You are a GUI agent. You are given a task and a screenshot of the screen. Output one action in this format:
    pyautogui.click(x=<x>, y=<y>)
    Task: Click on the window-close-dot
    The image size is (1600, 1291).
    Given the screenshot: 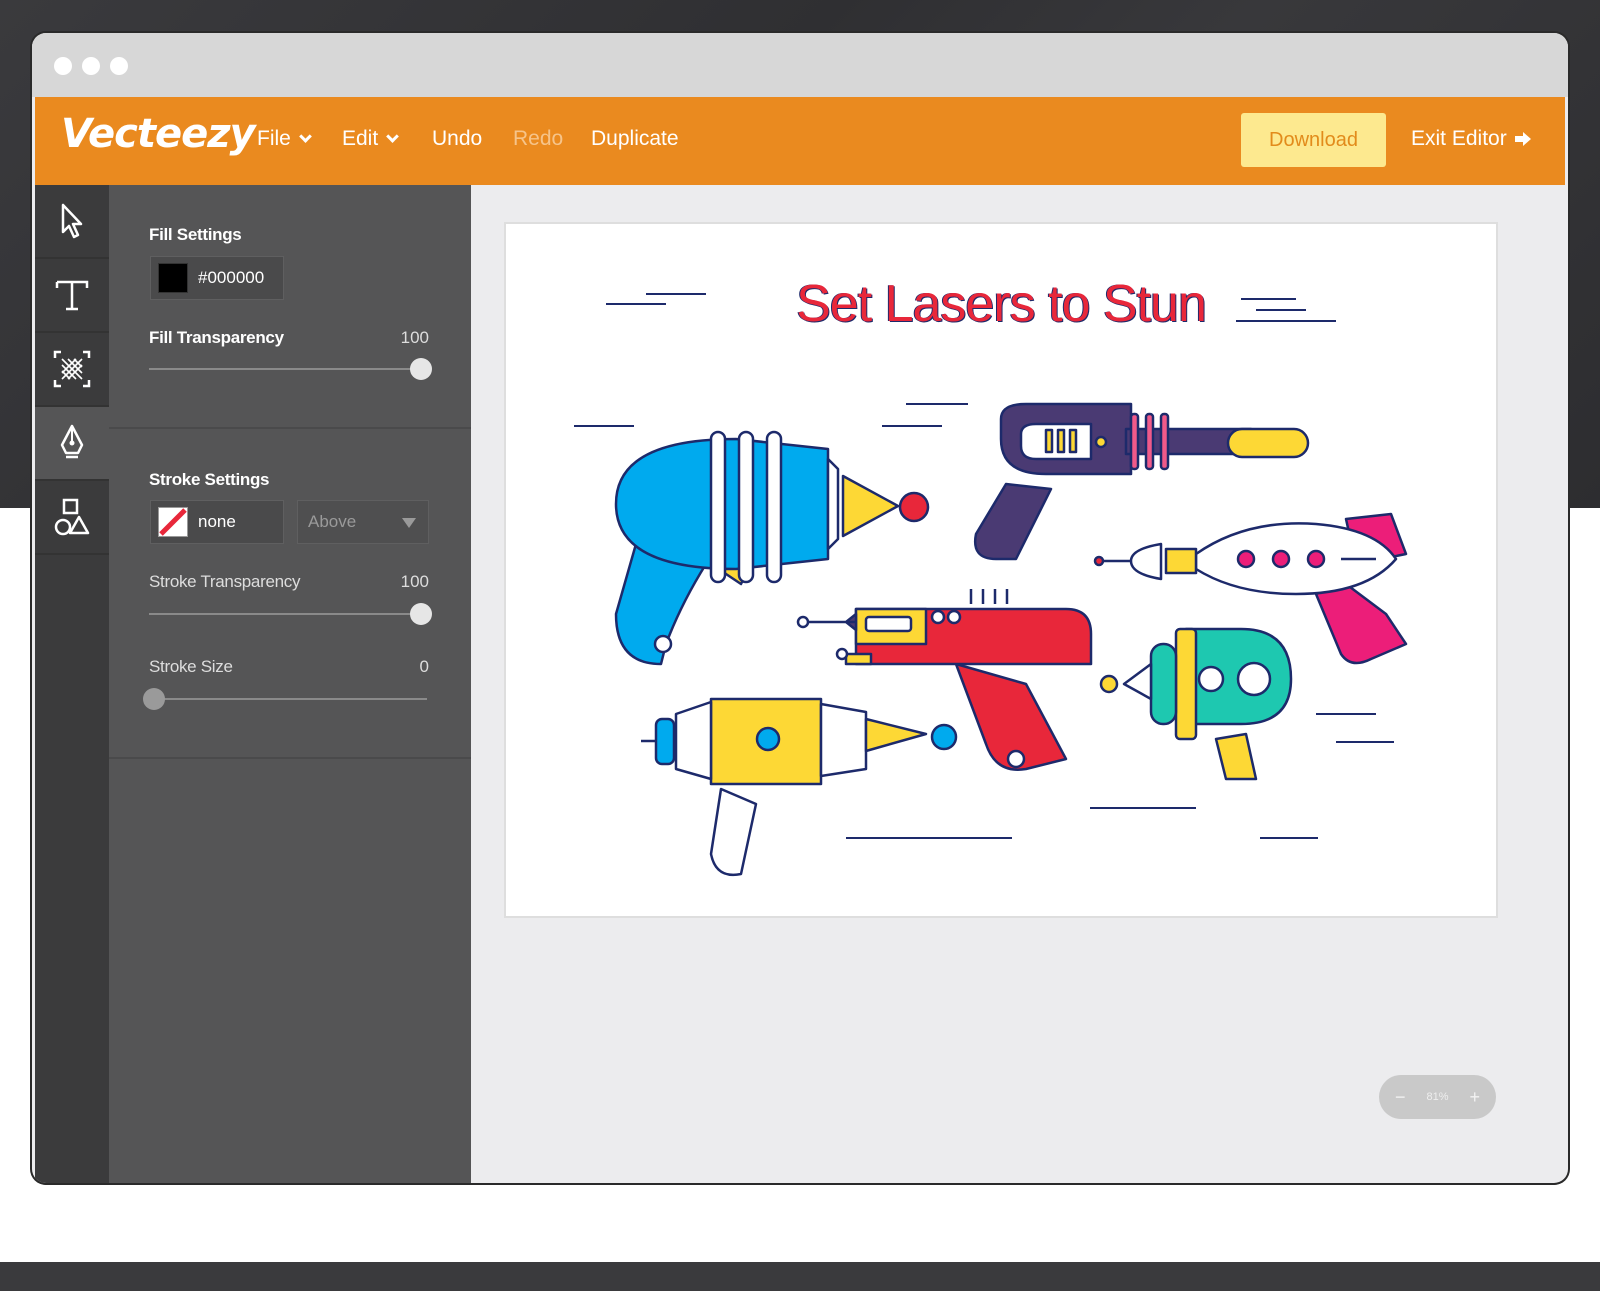 What is the action you would take?
    pyautogui.click(x=63, y=66)
    